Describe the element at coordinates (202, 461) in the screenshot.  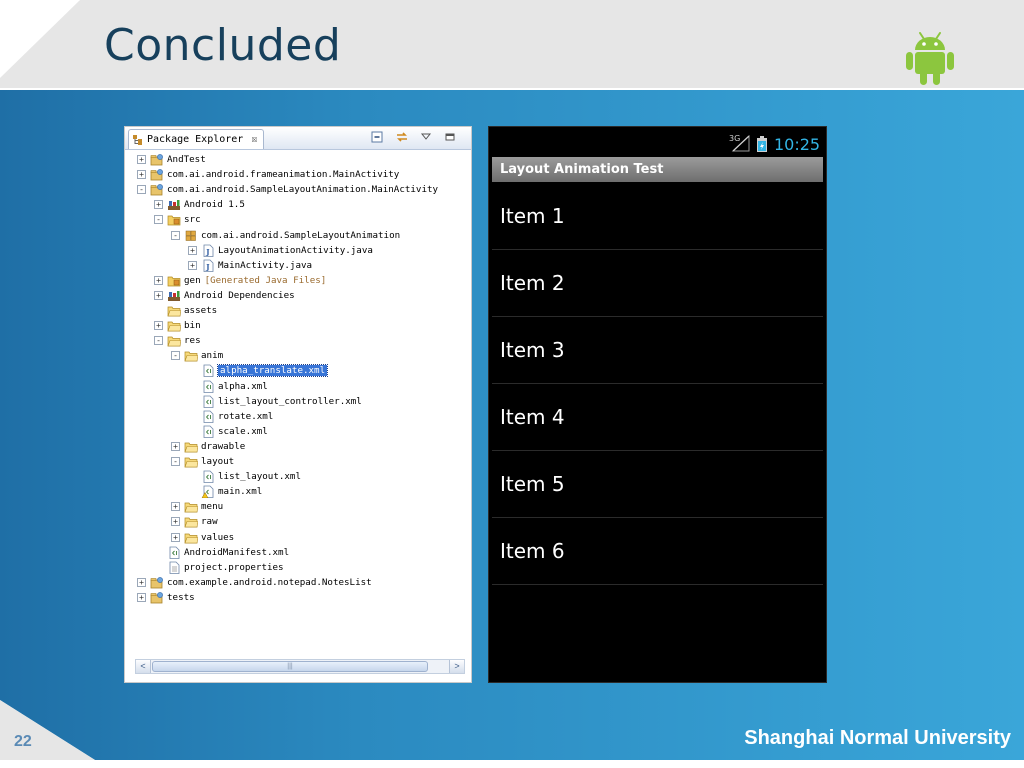
I see `tree-item: - layout` at that location.